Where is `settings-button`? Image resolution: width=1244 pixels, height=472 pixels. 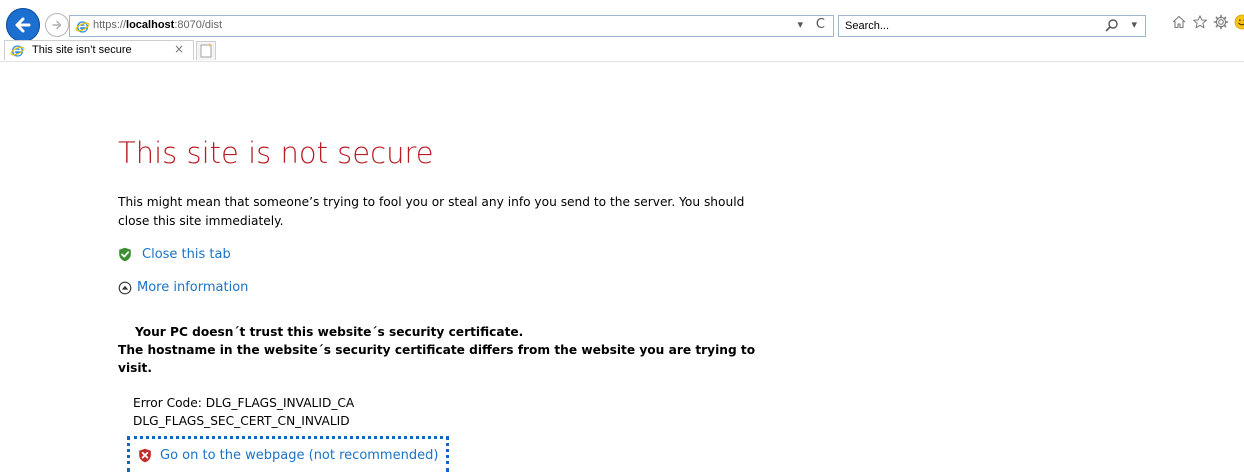
settings-button is located at coordinates (1221, 22).